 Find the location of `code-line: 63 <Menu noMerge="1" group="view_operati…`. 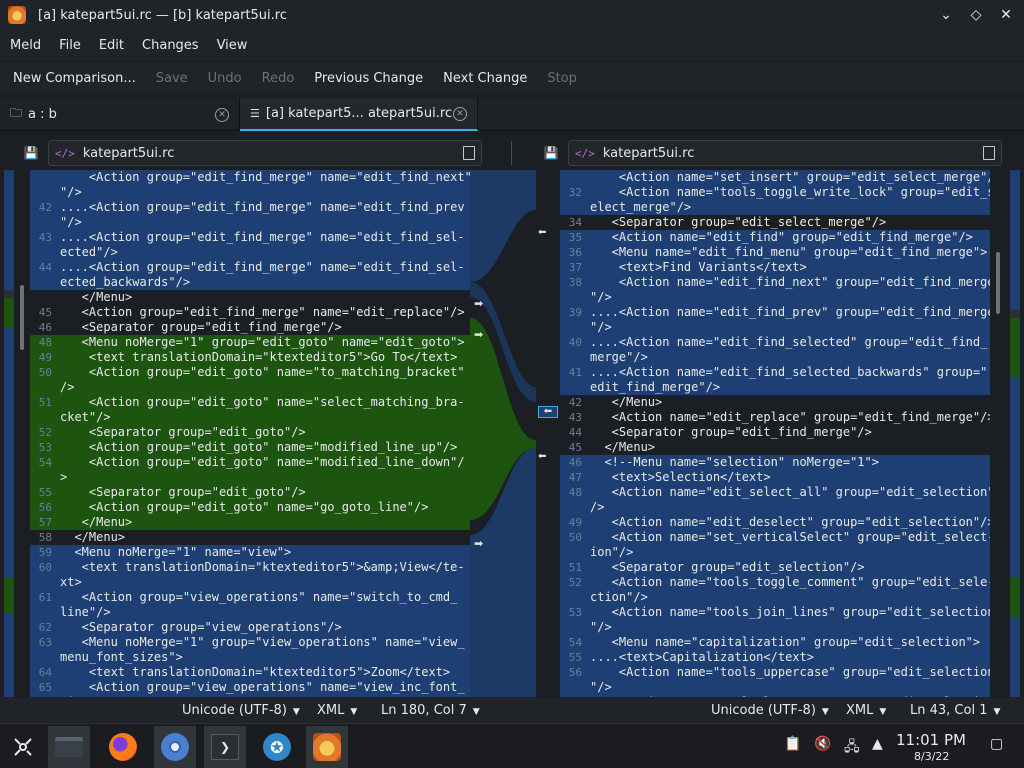

code-line: 63 <Menu noMerge="1" group="view_operati… is located at coordinates (250, 642).